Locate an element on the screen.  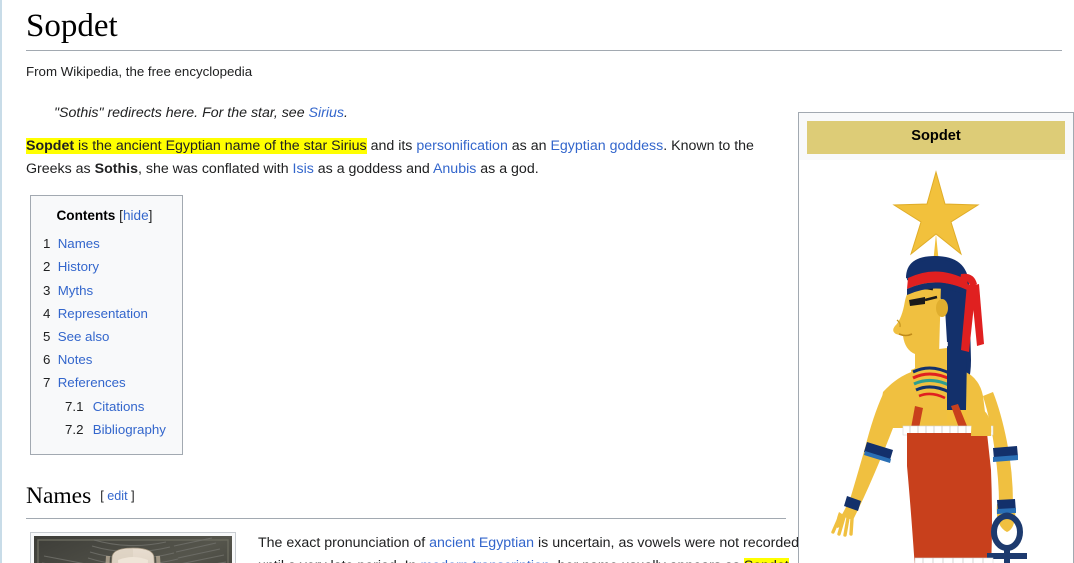
toc-num: 4 is located at coordinates (47, 313).